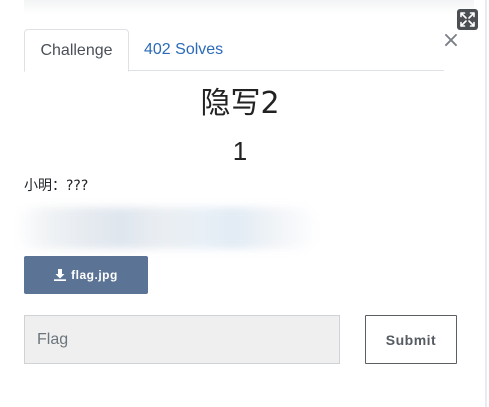 The width and height of the screenshot is (489, 407). I want to click on expand-button, so click(467, 19).